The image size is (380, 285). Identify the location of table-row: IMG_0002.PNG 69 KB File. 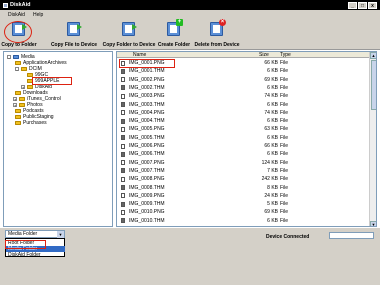
(246, 80).